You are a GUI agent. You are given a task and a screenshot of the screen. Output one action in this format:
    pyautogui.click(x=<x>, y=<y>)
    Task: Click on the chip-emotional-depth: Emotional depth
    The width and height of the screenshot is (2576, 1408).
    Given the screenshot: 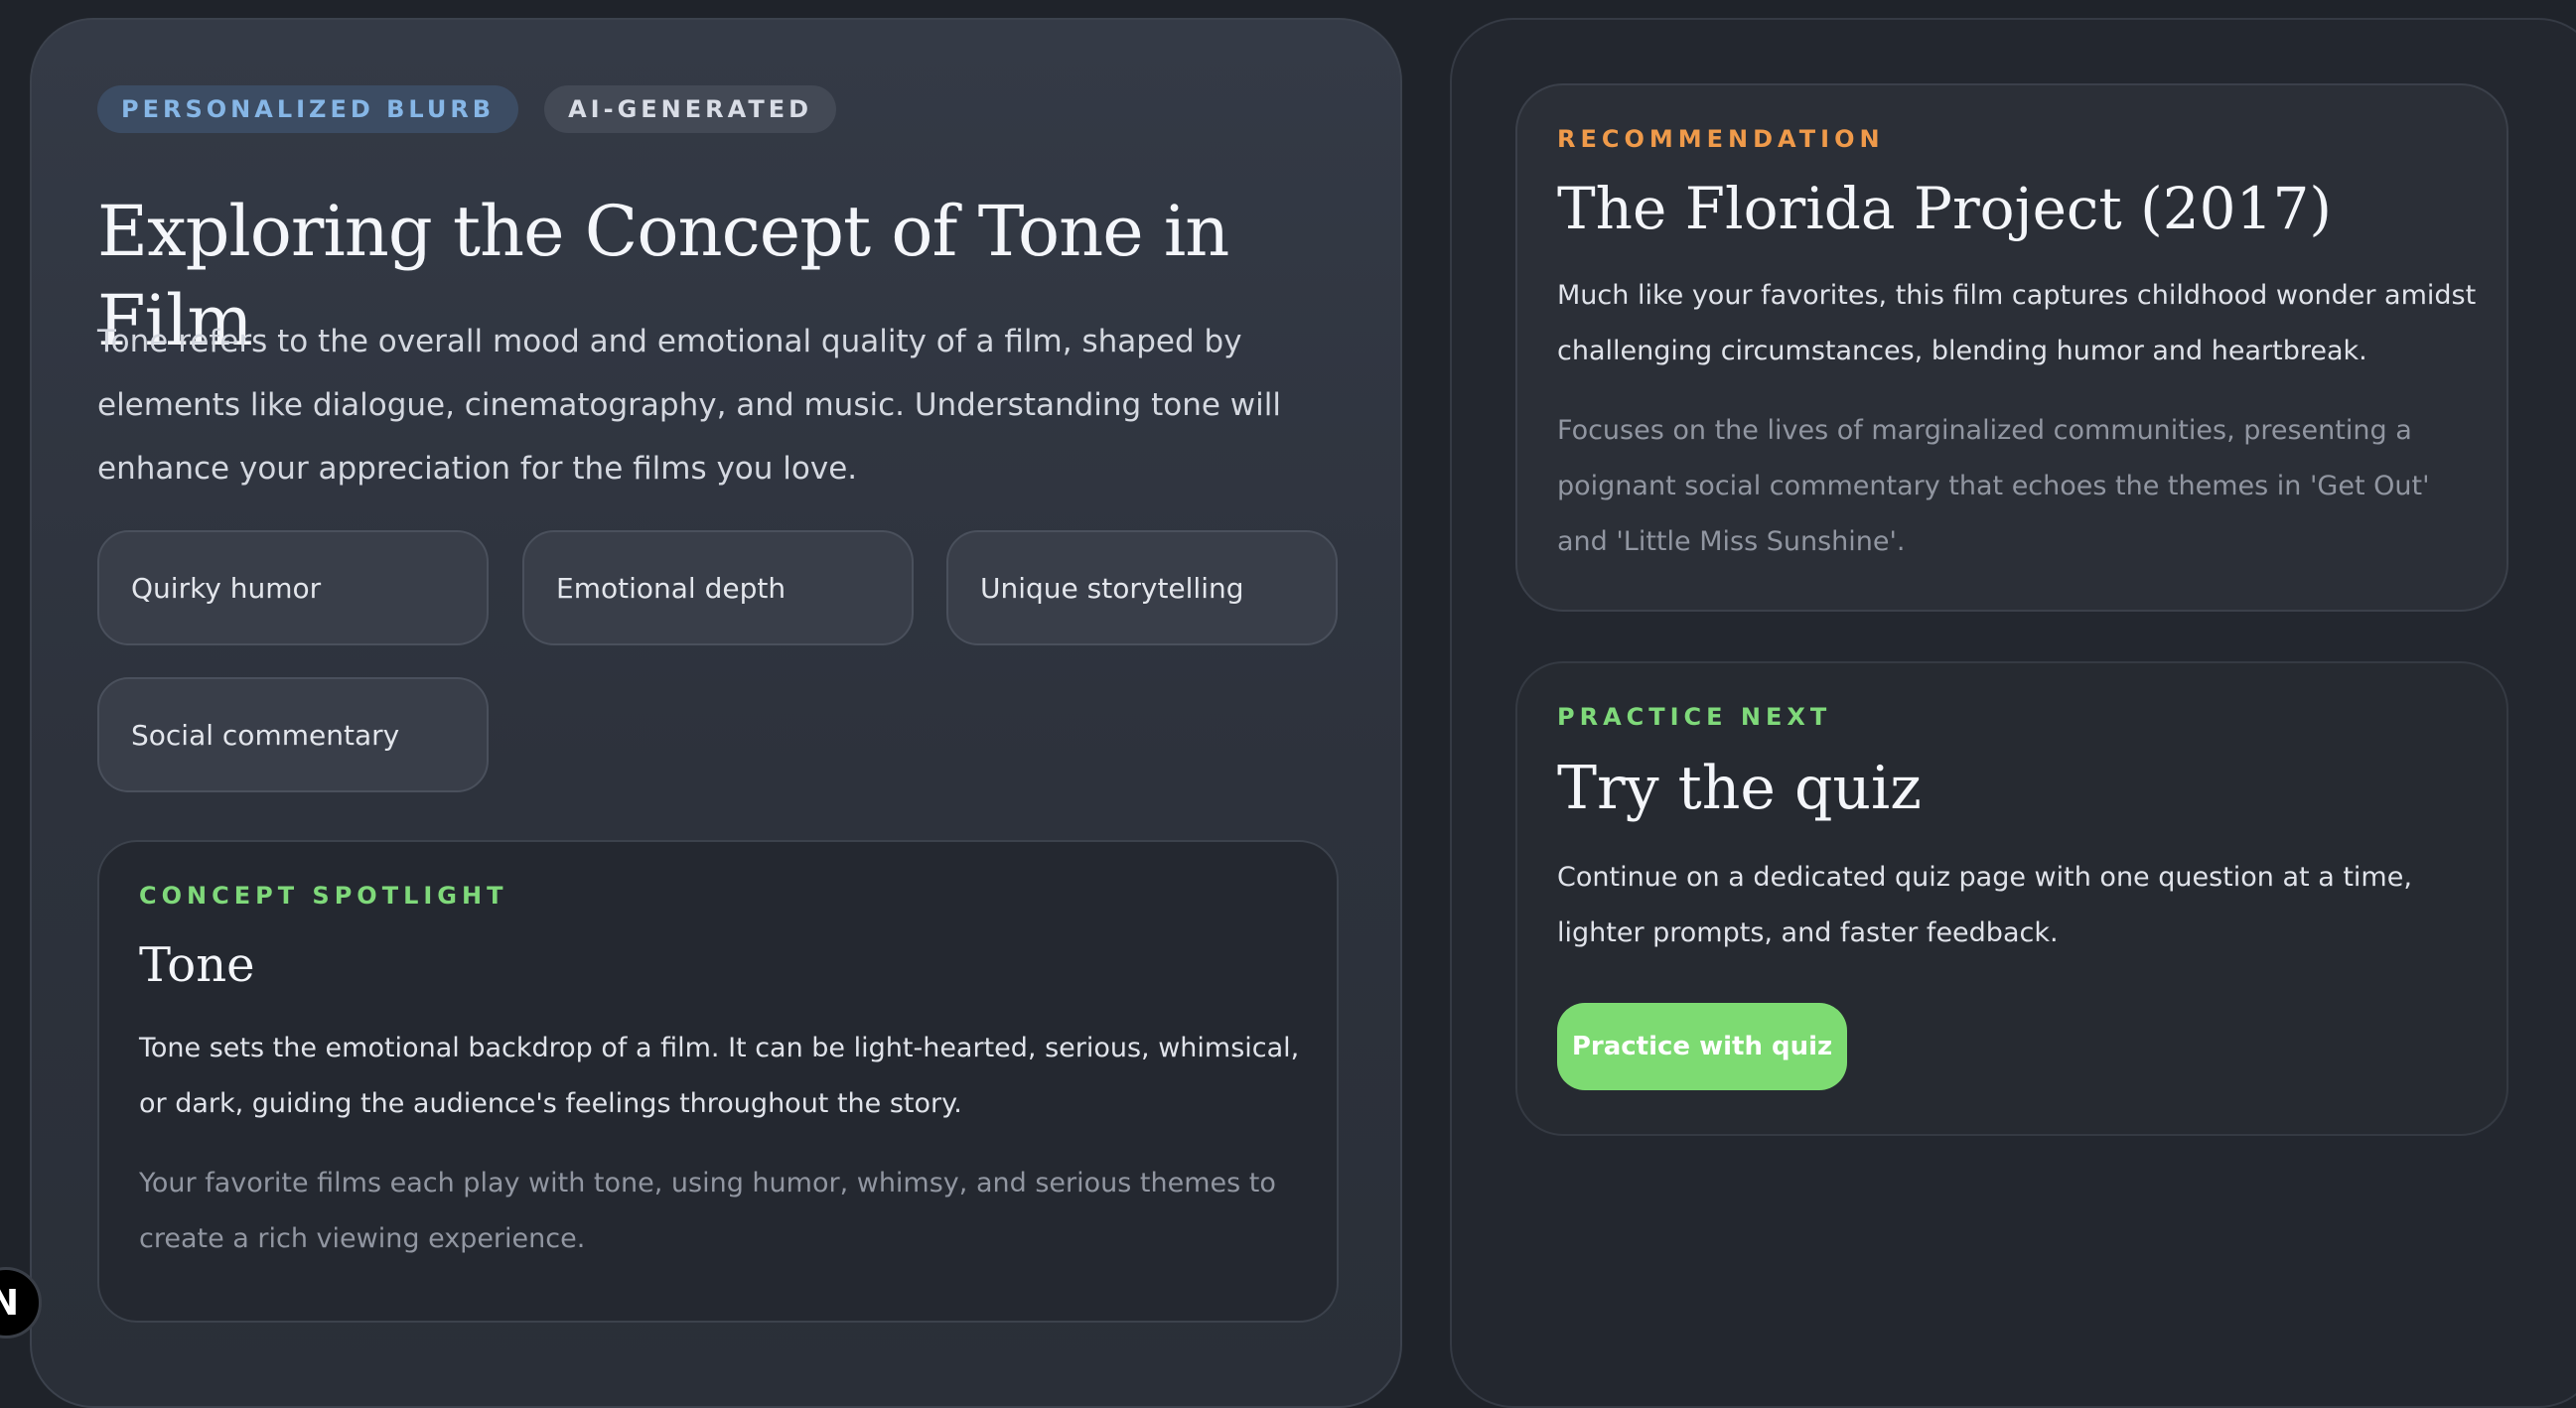 What is the action you would take?
    pyautogui.click(x=718, y=587)
    